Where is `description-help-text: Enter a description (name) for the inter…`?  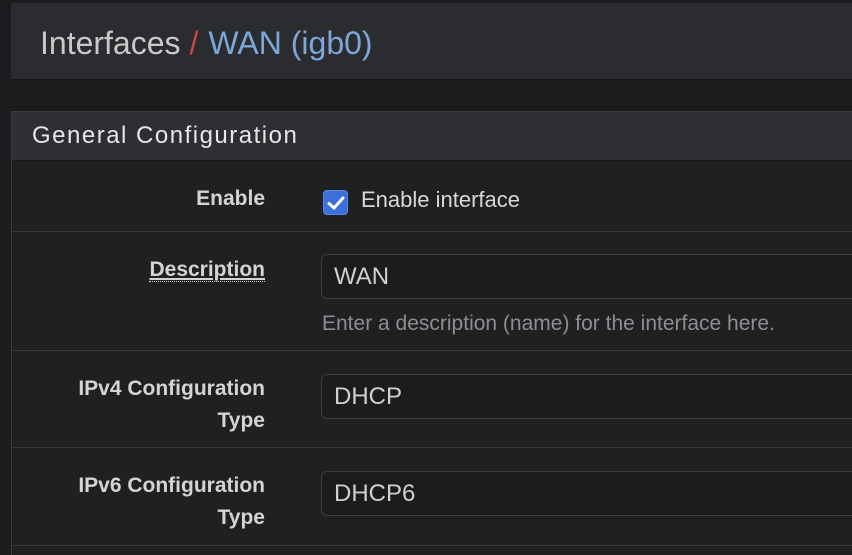 description-help-text: Enter a description (name) for the inter… is located at coordinates (548, 323).